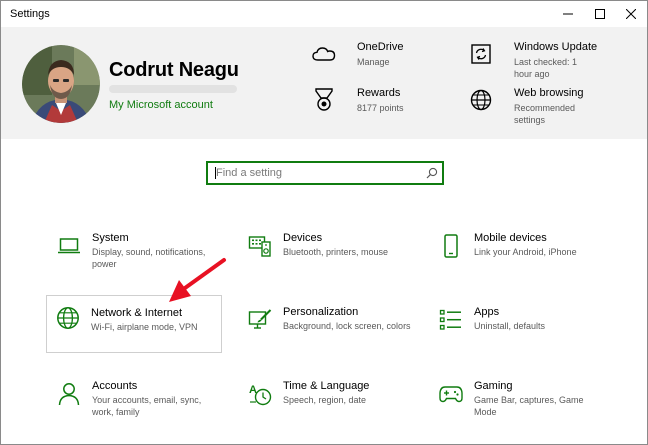 The height and width of the screenshot is (445, 648). I want to click on category-subtitle: Your accounts, email, sync, work, family, so click(147, 406).